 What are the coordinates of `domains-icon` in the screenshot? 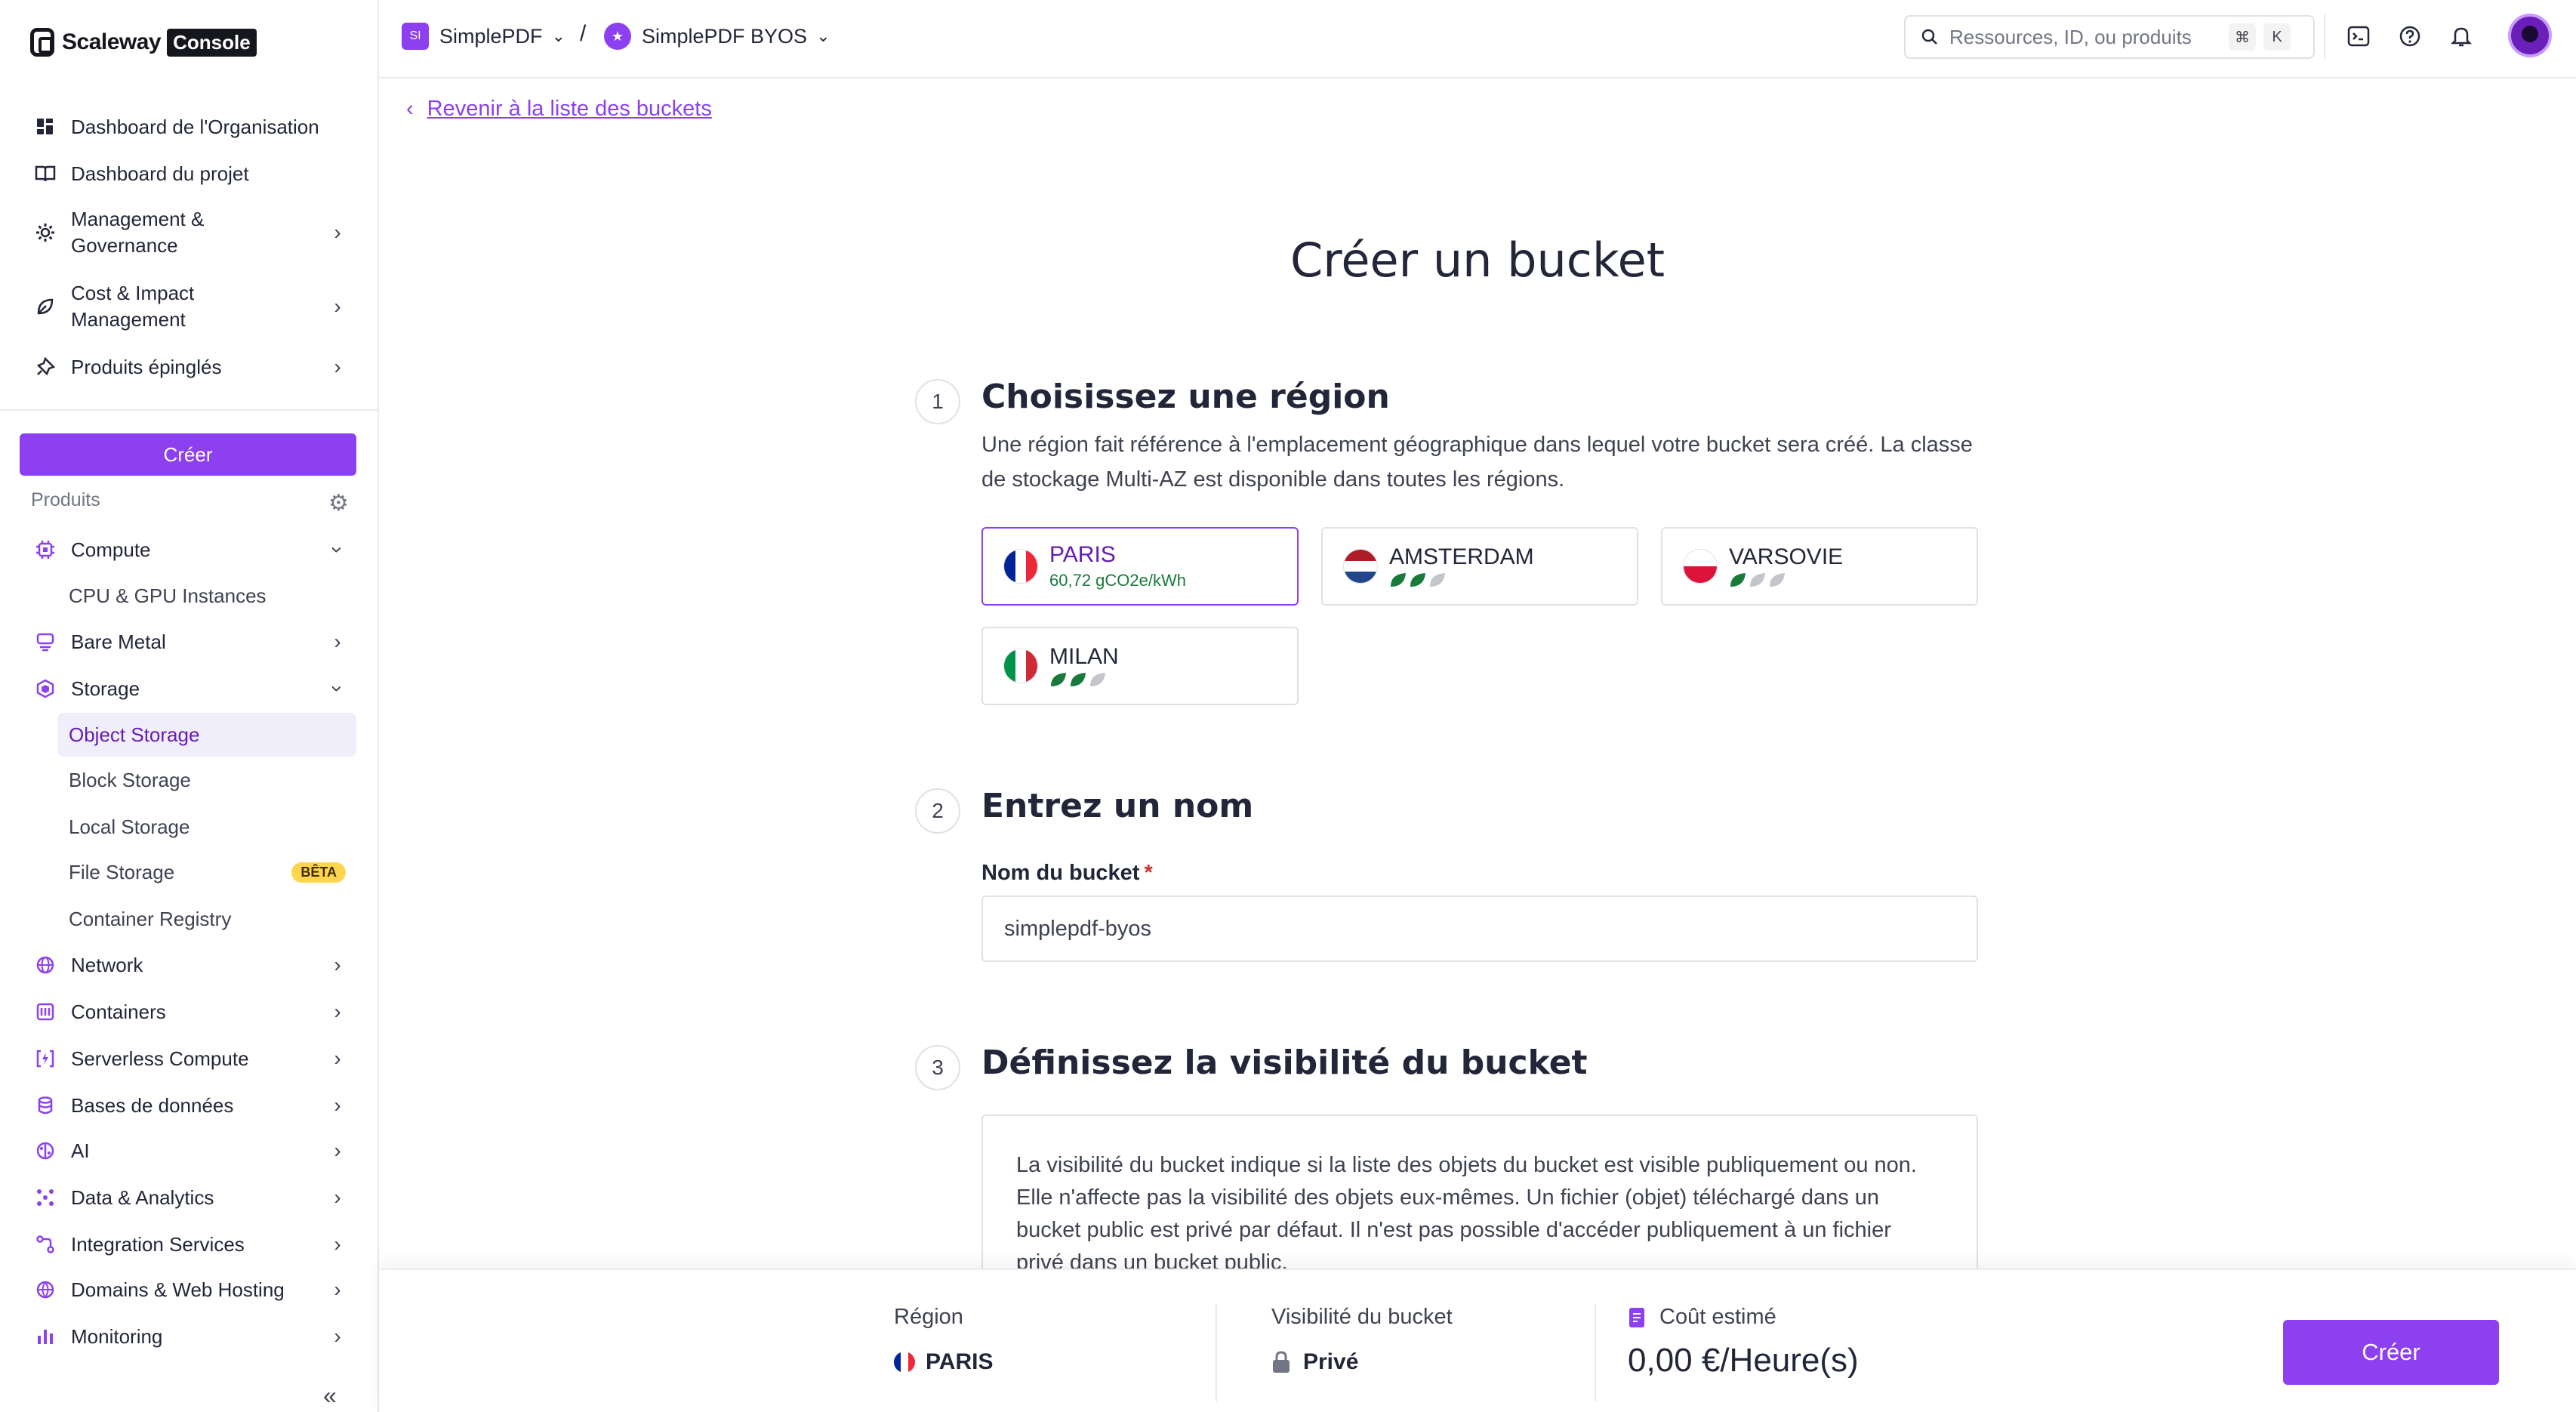 It's located at (45, 1289).